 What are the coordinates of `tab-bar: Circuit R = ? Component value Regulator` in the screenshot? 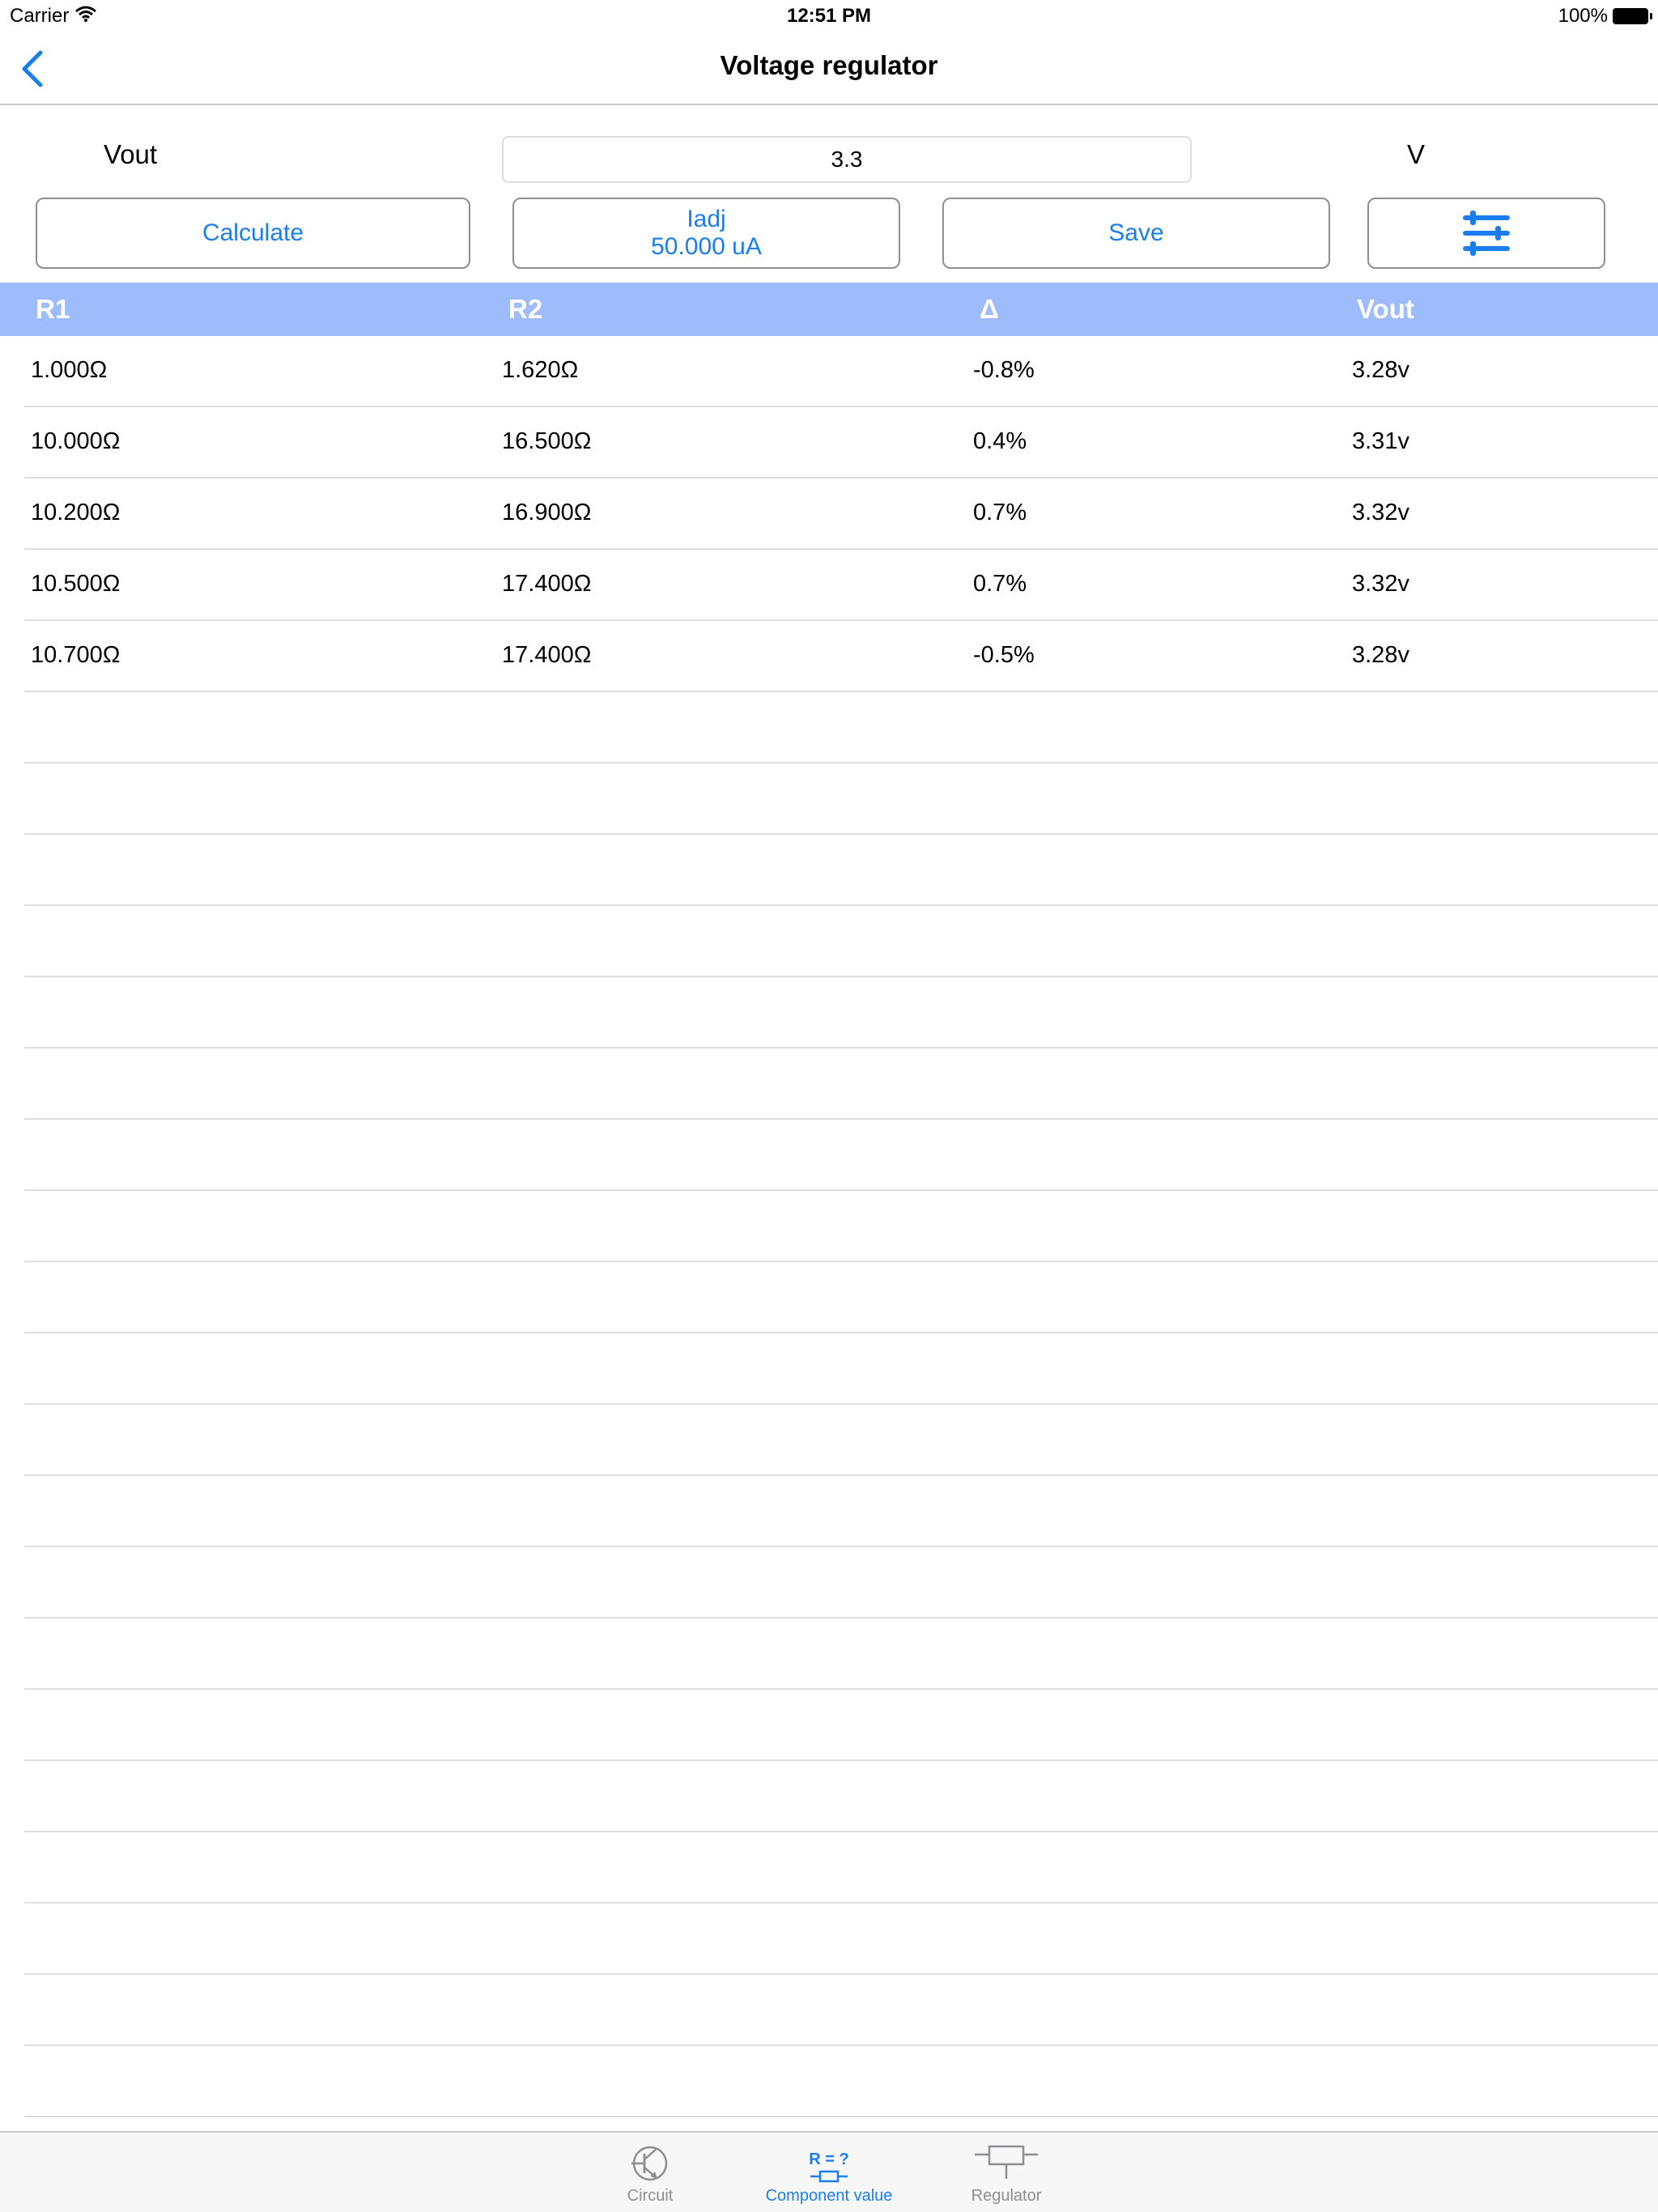 It's located at (829, 2171).